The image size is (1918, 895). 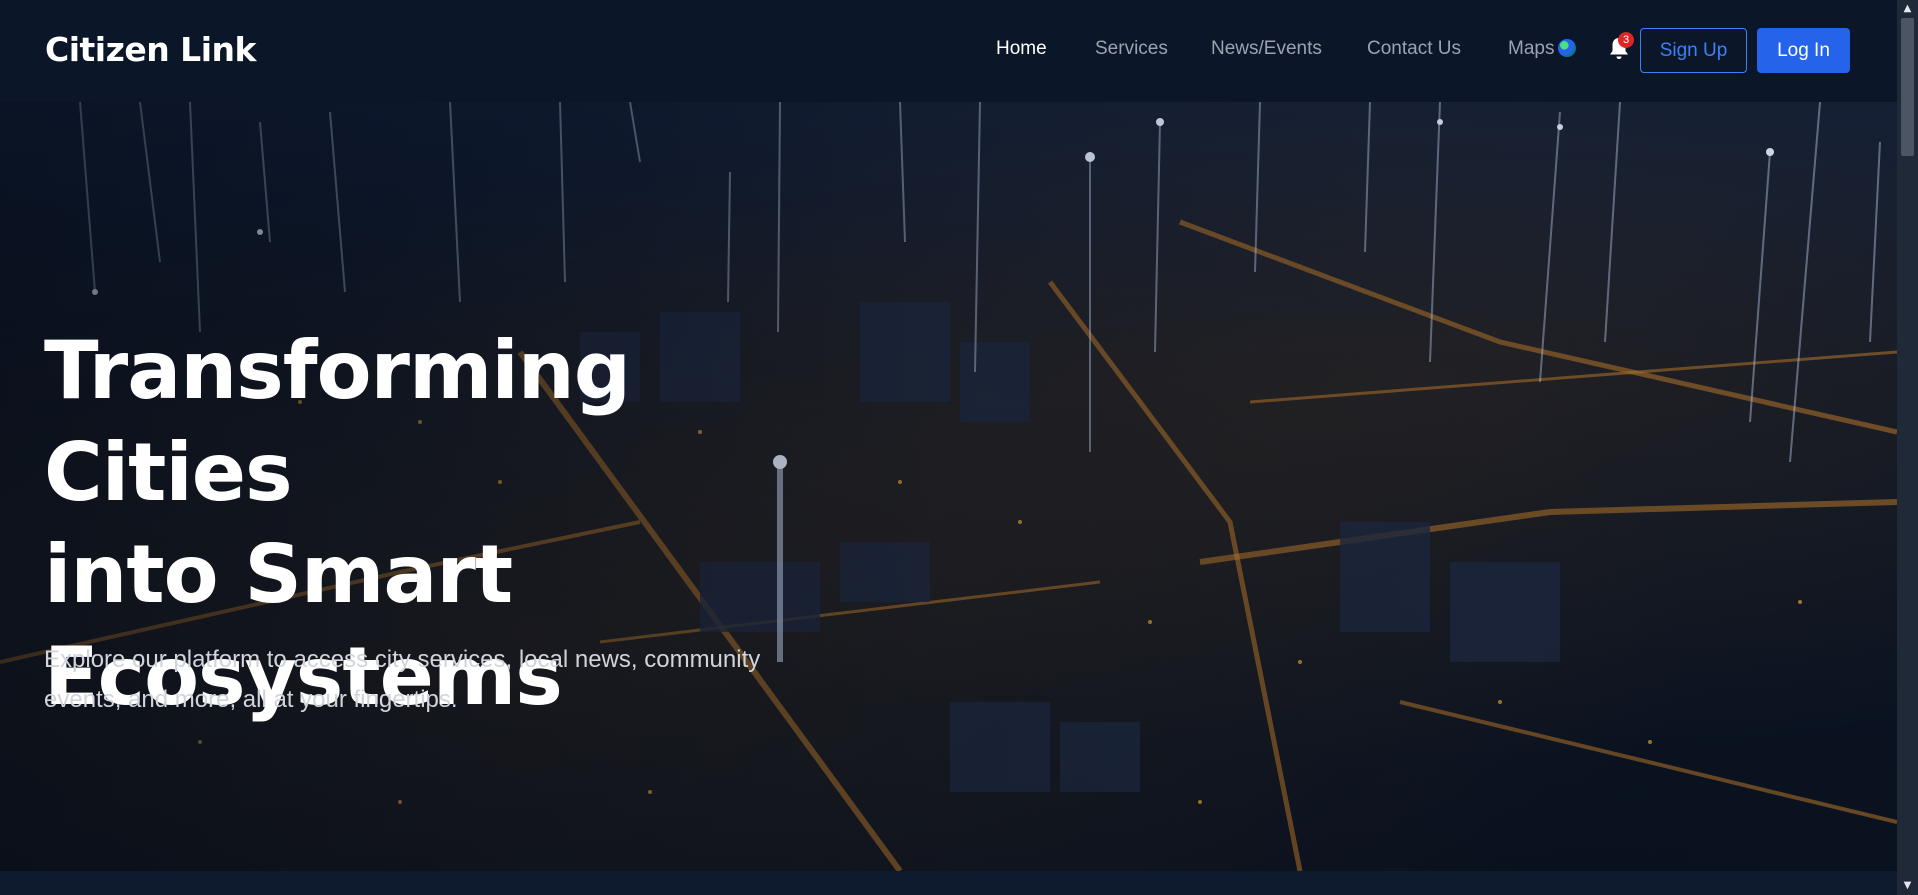 I want to click on nav-contact-us: Contact Us, so click(x=1414, y=49).